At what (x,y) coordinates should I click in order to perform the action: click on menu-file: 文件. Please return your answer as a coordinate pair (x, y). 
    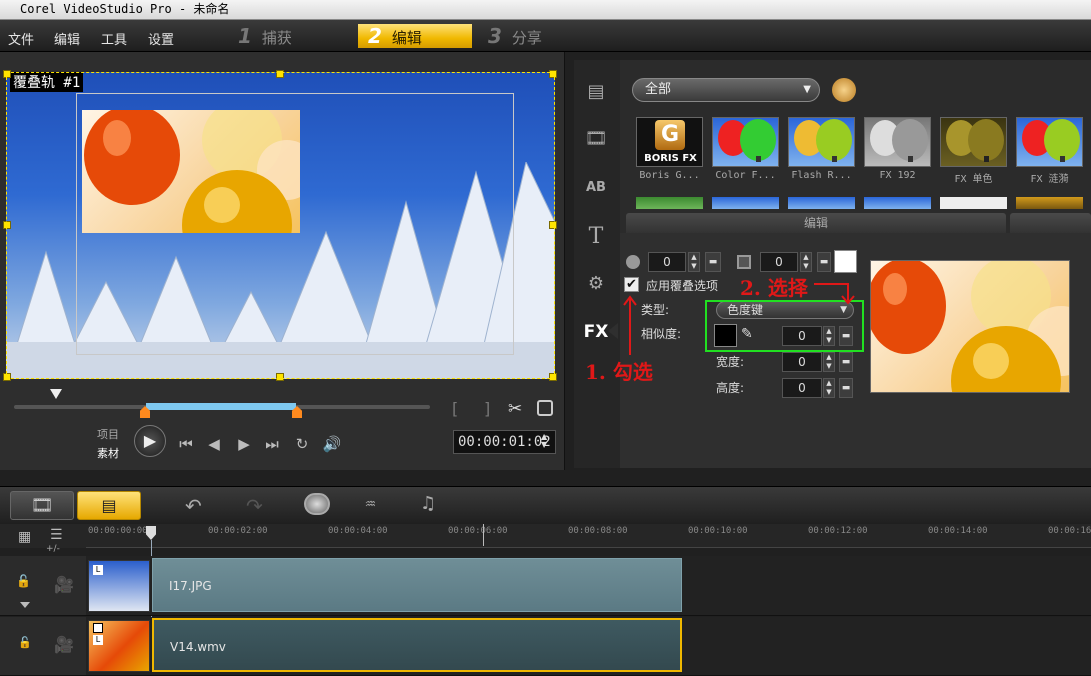
    Looking at the image, I should click on (21, 38).